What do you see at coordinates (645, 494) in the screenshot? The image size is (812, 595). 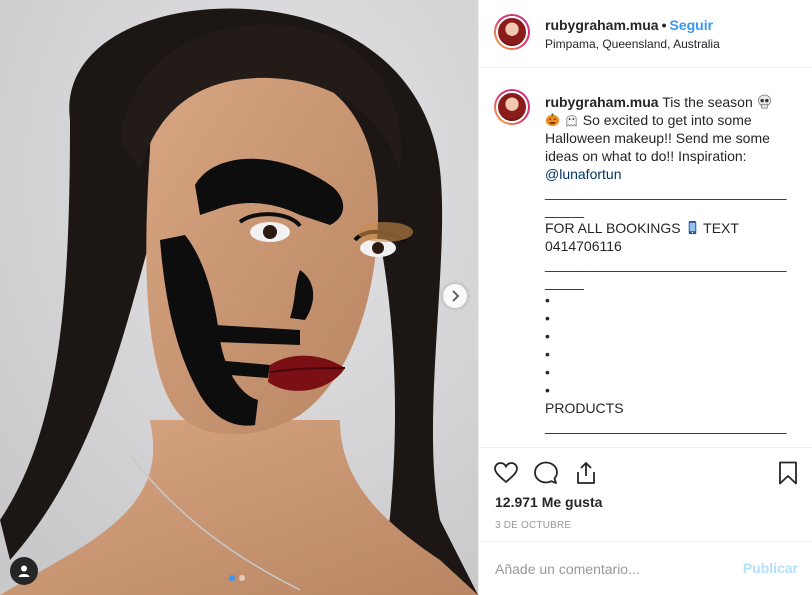 I see `action-bar: 12.971 Me gusta 3 DE OCTUBRE` at bounding box center [645, 494].